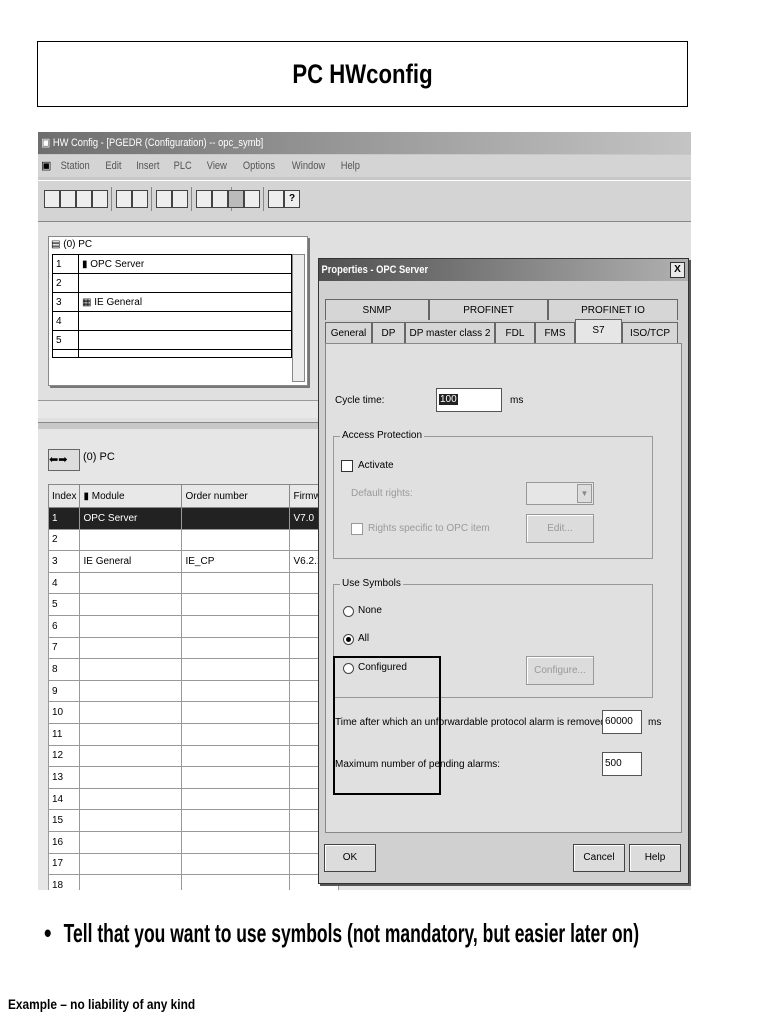 This screenshot has width=768, height=1024. What do you see at coordinates (64, 734) in the screenshot?
I see `cell-index: 11` at bounding box center [64, 734].